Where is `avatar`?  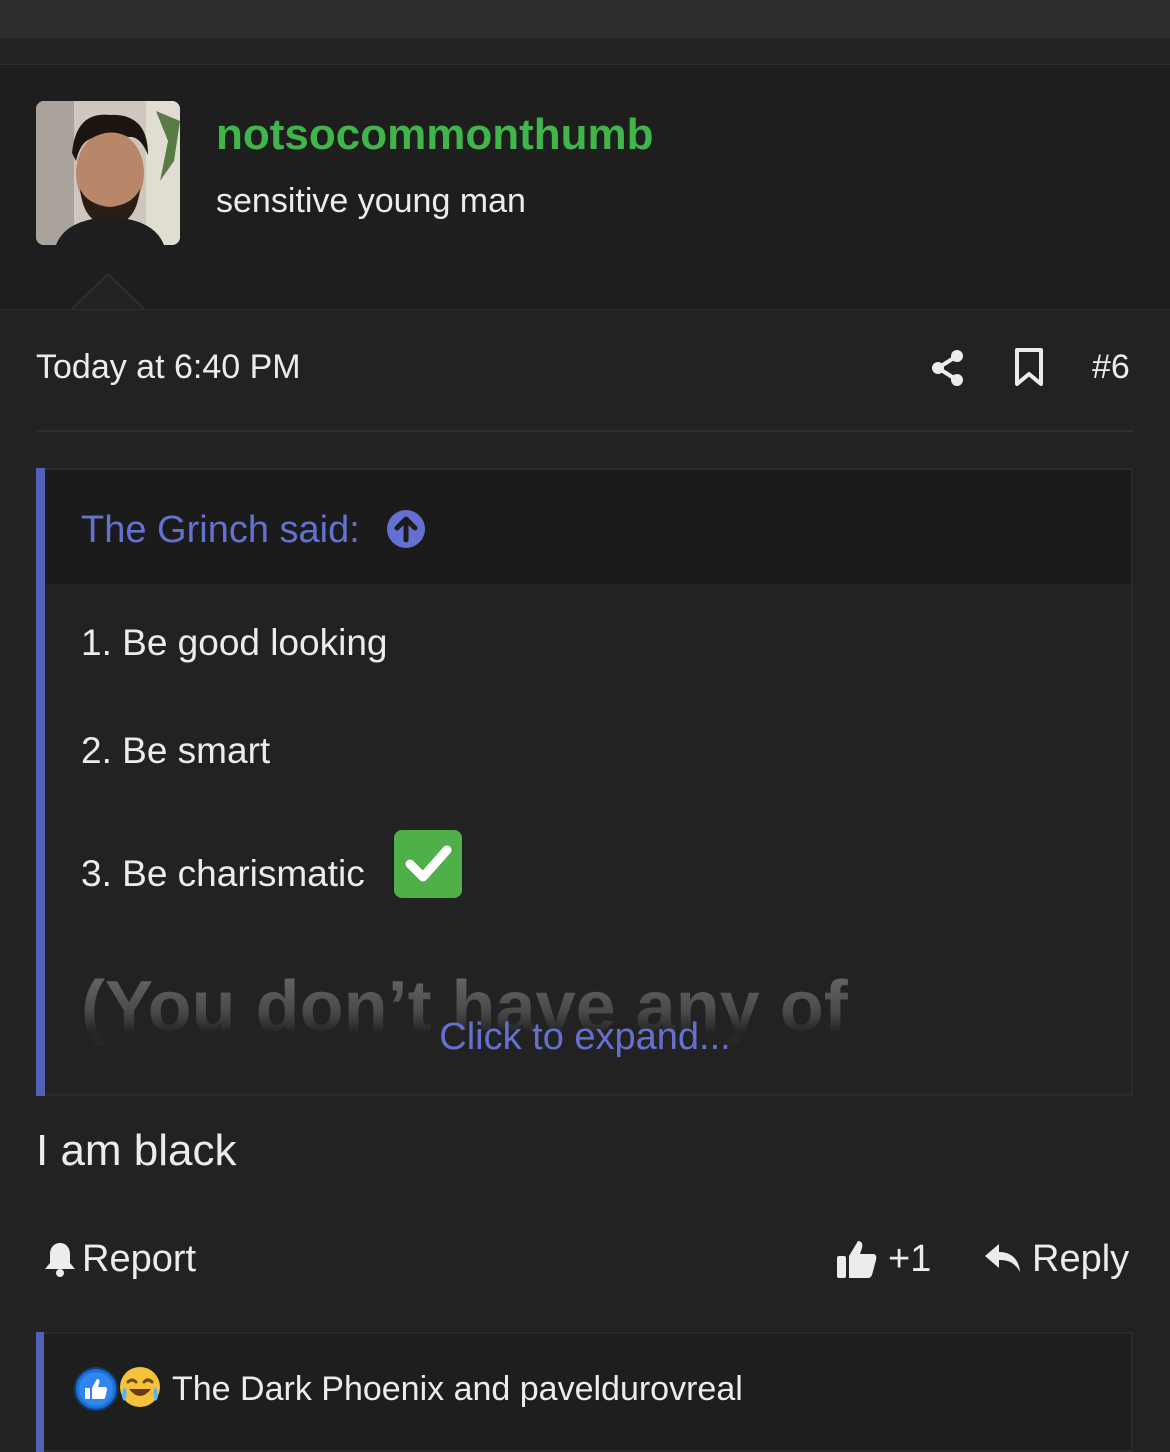 avatar is located at coordinates (108, 173).